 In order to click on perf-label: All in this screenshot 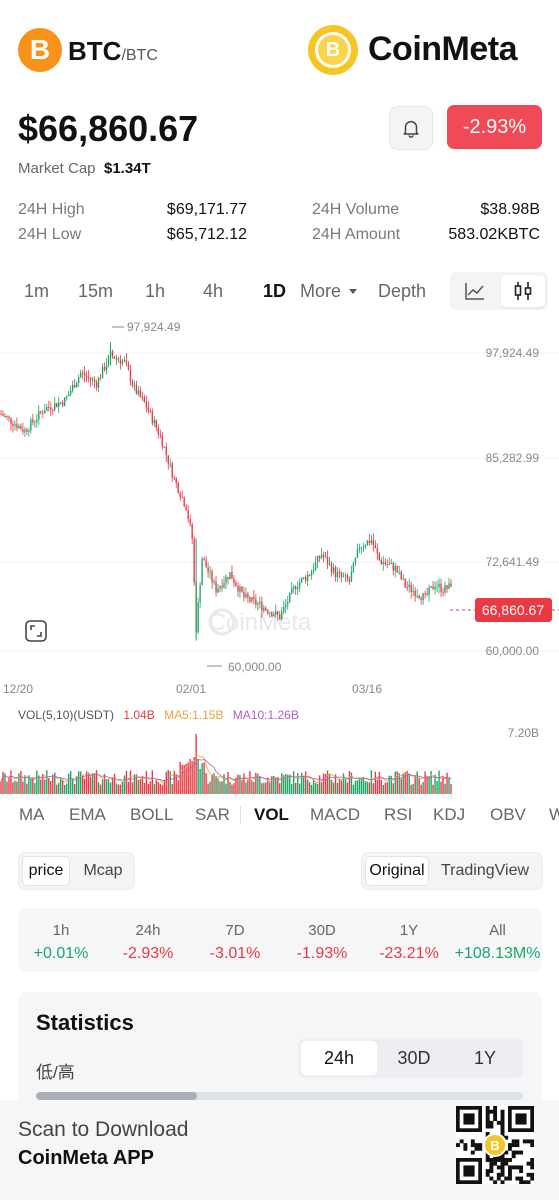, I will do `click(497, 930)`.